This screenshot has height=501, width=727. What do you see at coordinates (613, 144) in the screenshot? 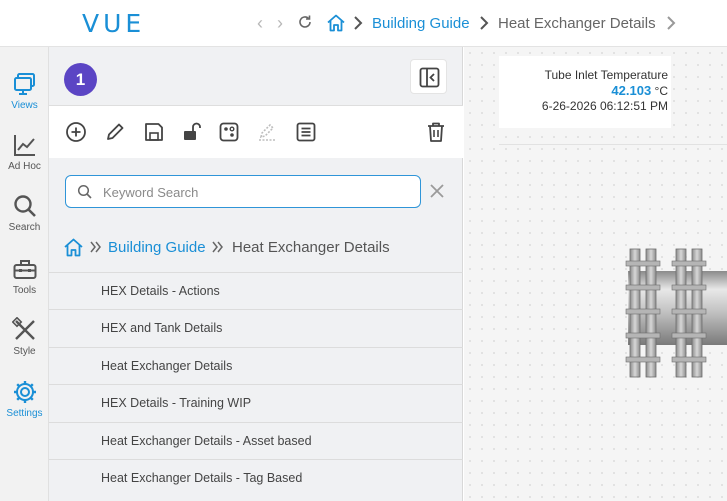
I see `divider` at bounding box center [613, 144].